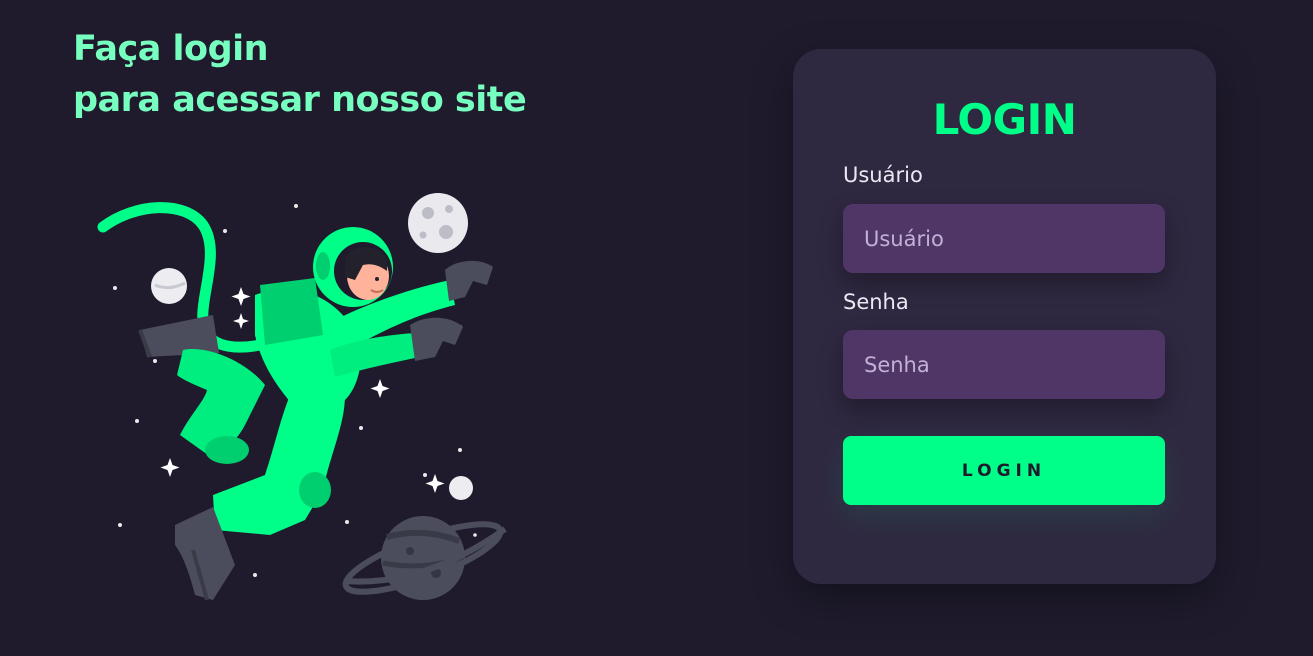 The width and height of the screenshot is (1313, 656). I want to click on headline-line-1: Faça login, so click(171, 49).